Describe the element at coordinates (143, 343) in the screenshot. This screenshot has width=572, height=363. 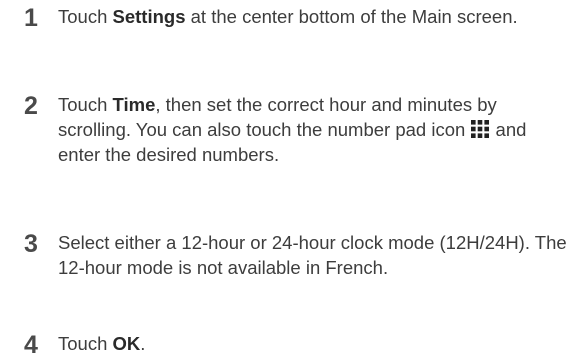
I see `step-text-after: .` at that location.